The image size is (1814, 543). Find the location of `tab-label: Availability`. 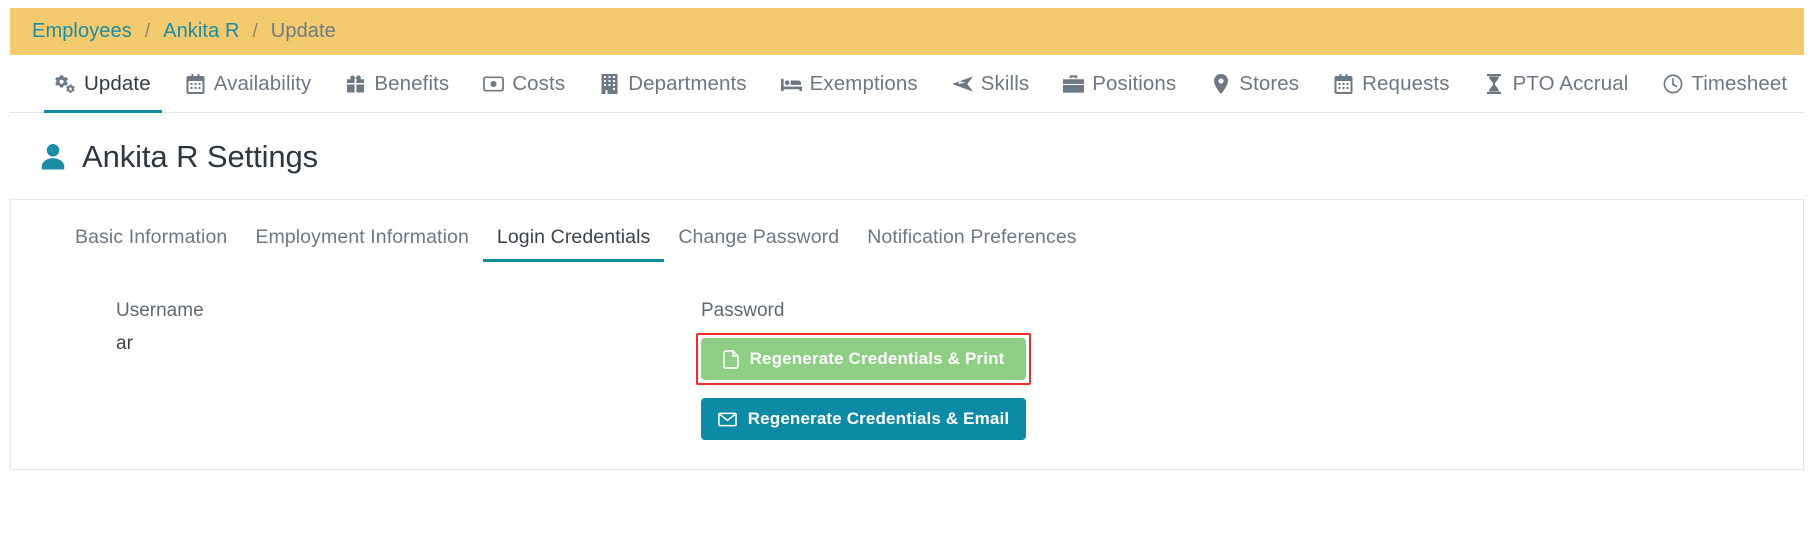

tab-label: Availability is located at coordinates (262, 83).